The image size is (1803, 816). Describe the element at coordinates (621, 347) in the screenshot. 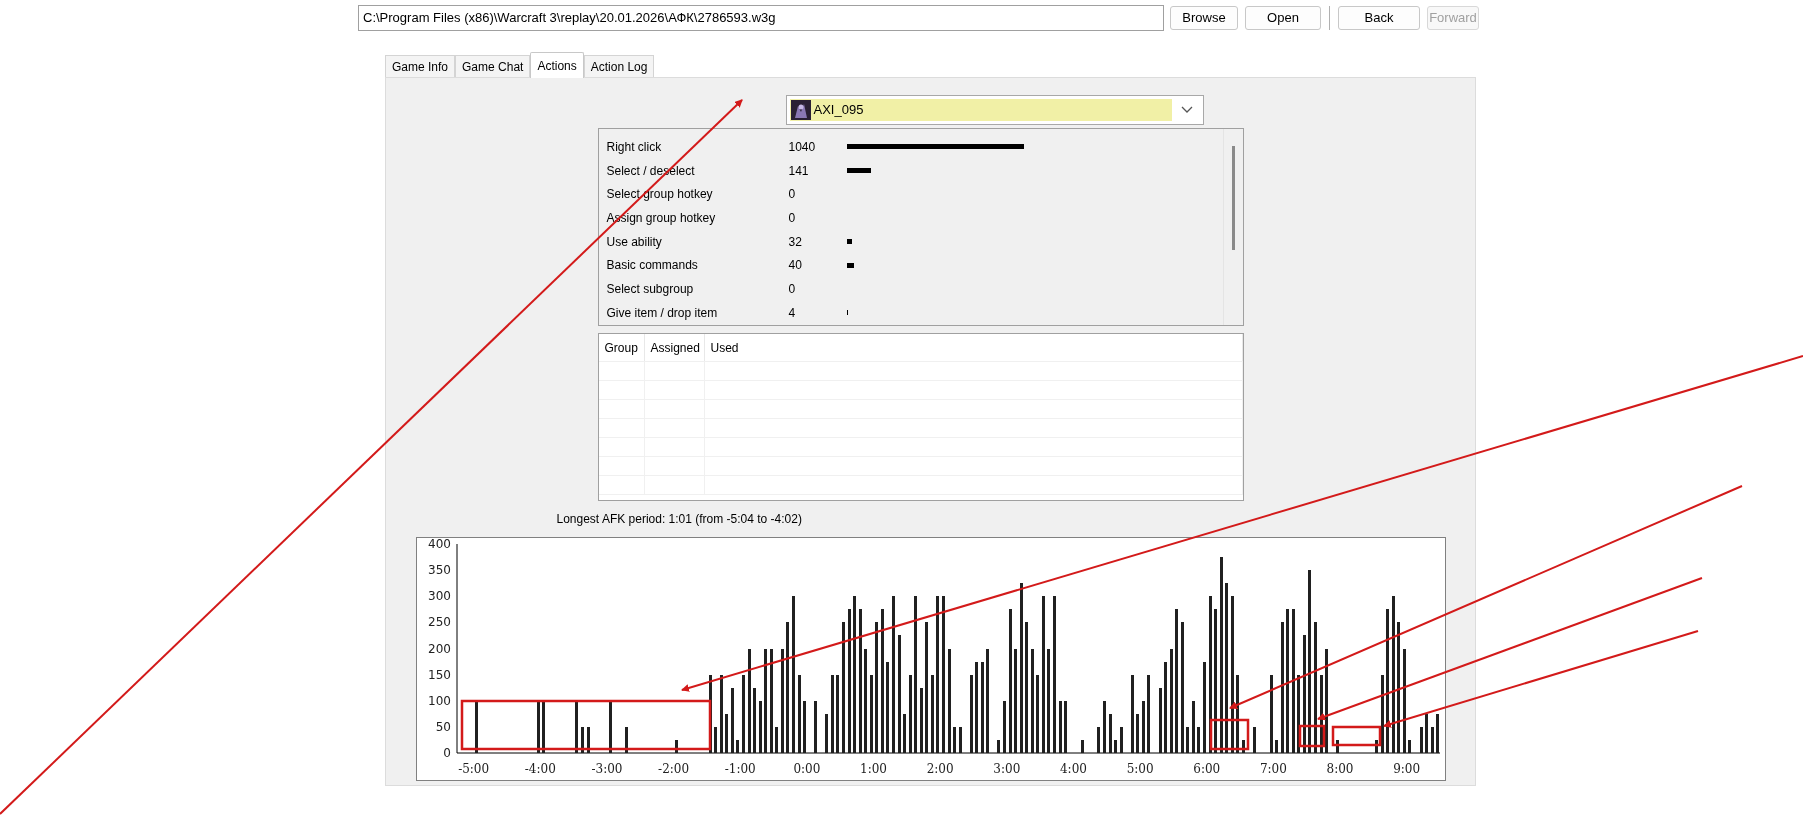

I see `column-header: Group` at that location.